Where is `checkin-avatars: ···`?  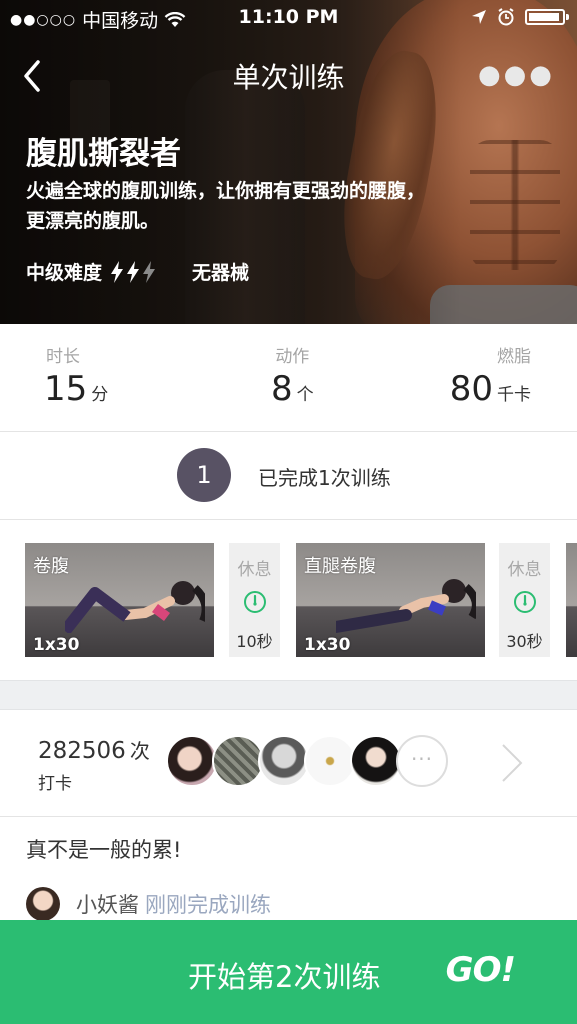 checkin-avatars: ··· is located at coordinates (316, 762).